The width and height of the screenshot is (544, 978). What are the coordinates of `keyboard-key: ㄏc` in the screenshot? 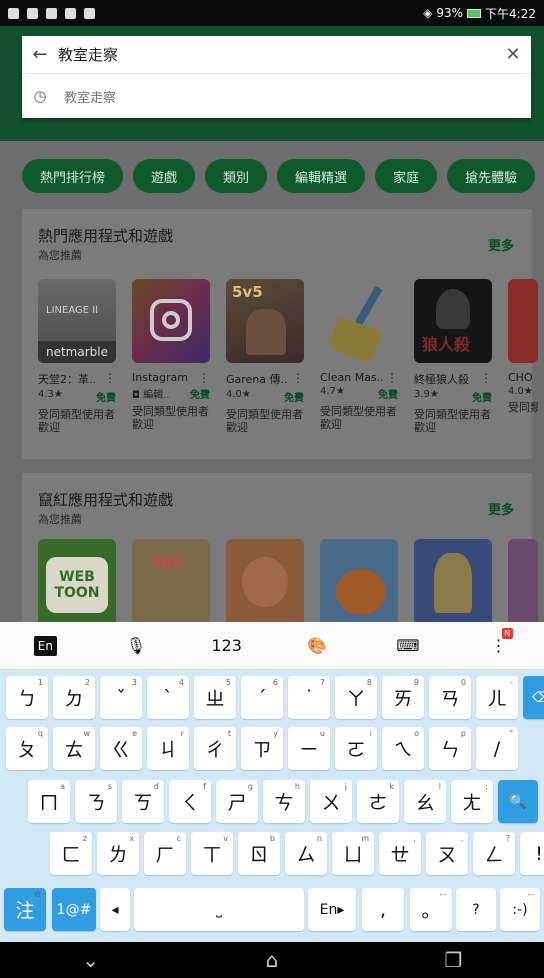 It's located at (165, 853).